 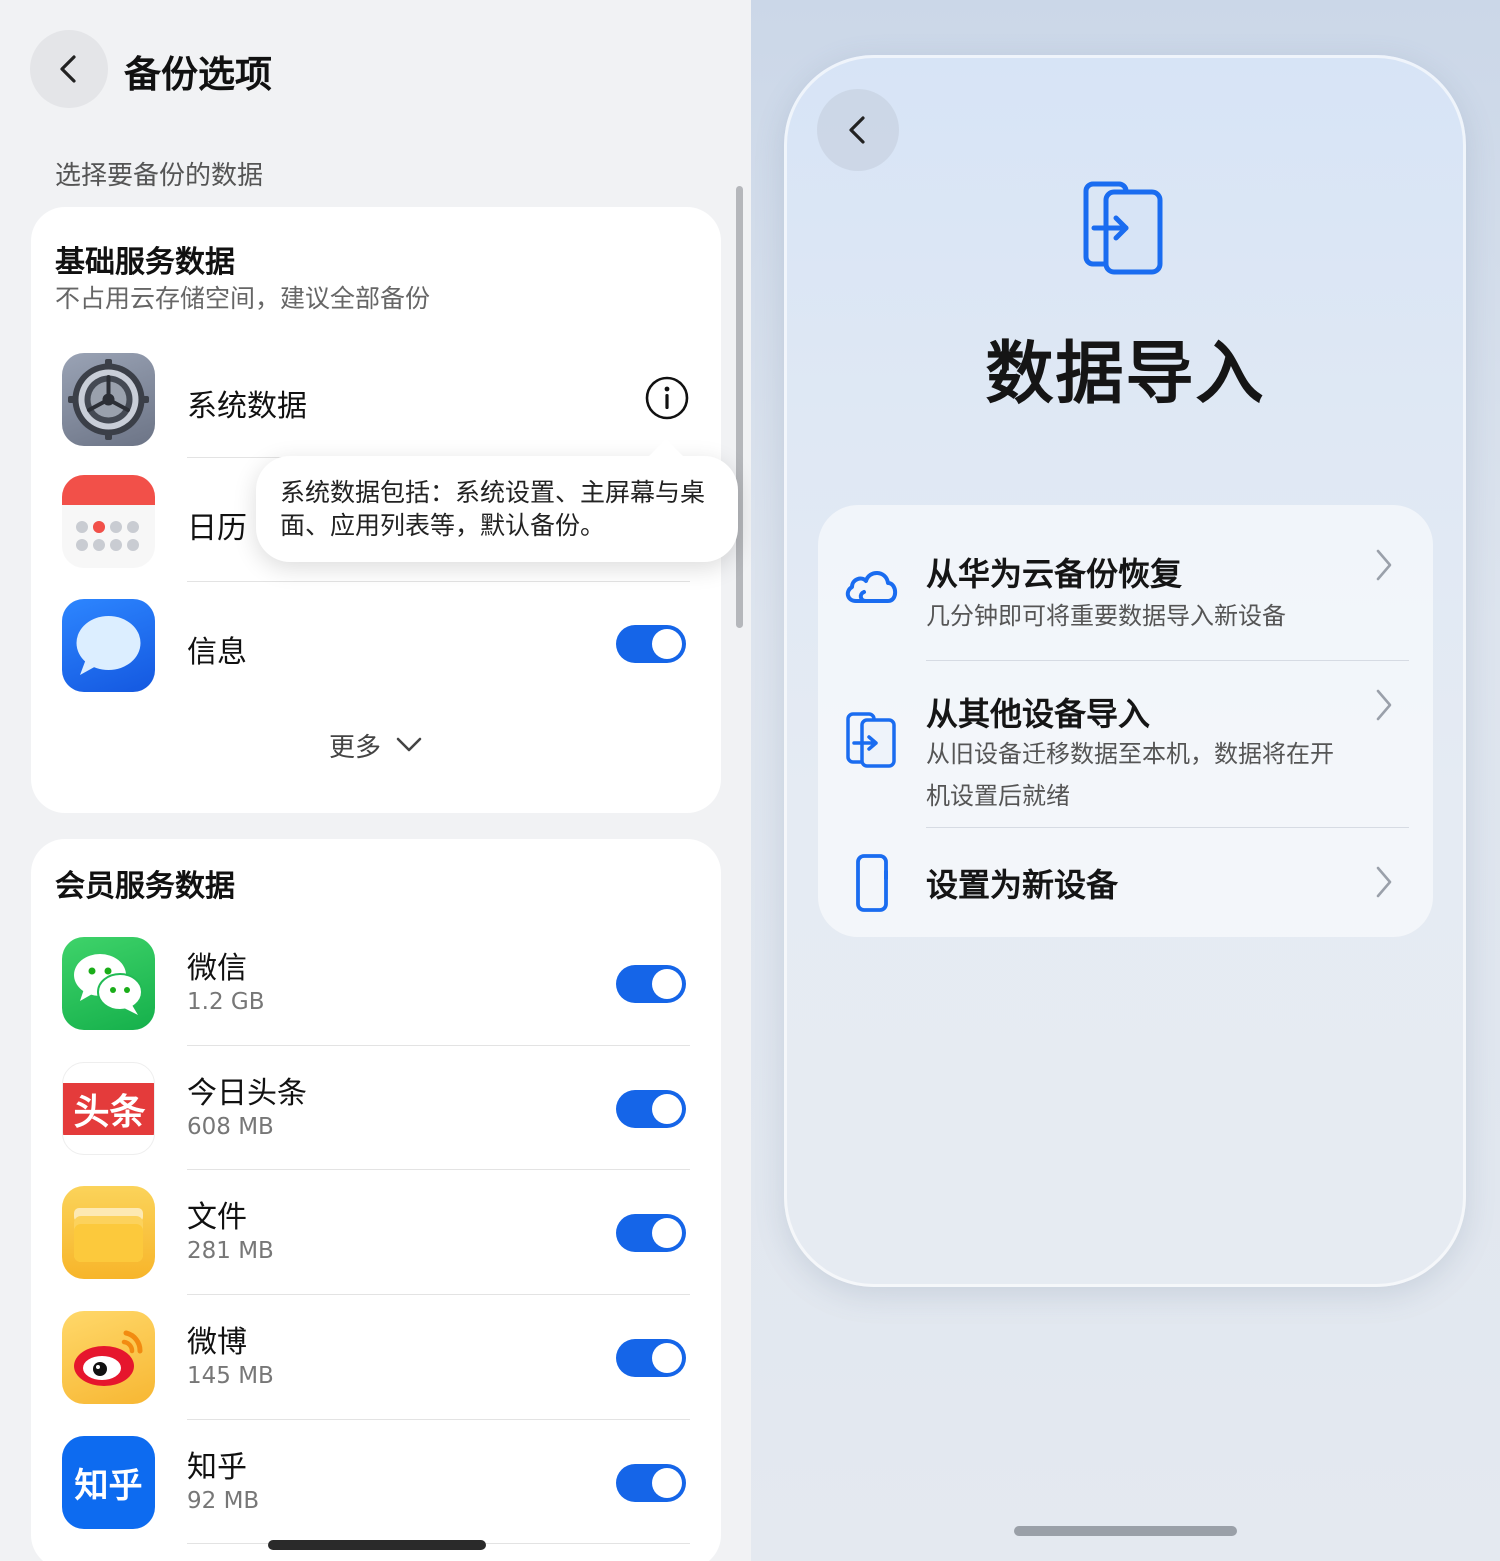 What do you see at coordinates (217, 528) in the screenshot?
I see `app-name: 日历` at bounding box center [217, 528].